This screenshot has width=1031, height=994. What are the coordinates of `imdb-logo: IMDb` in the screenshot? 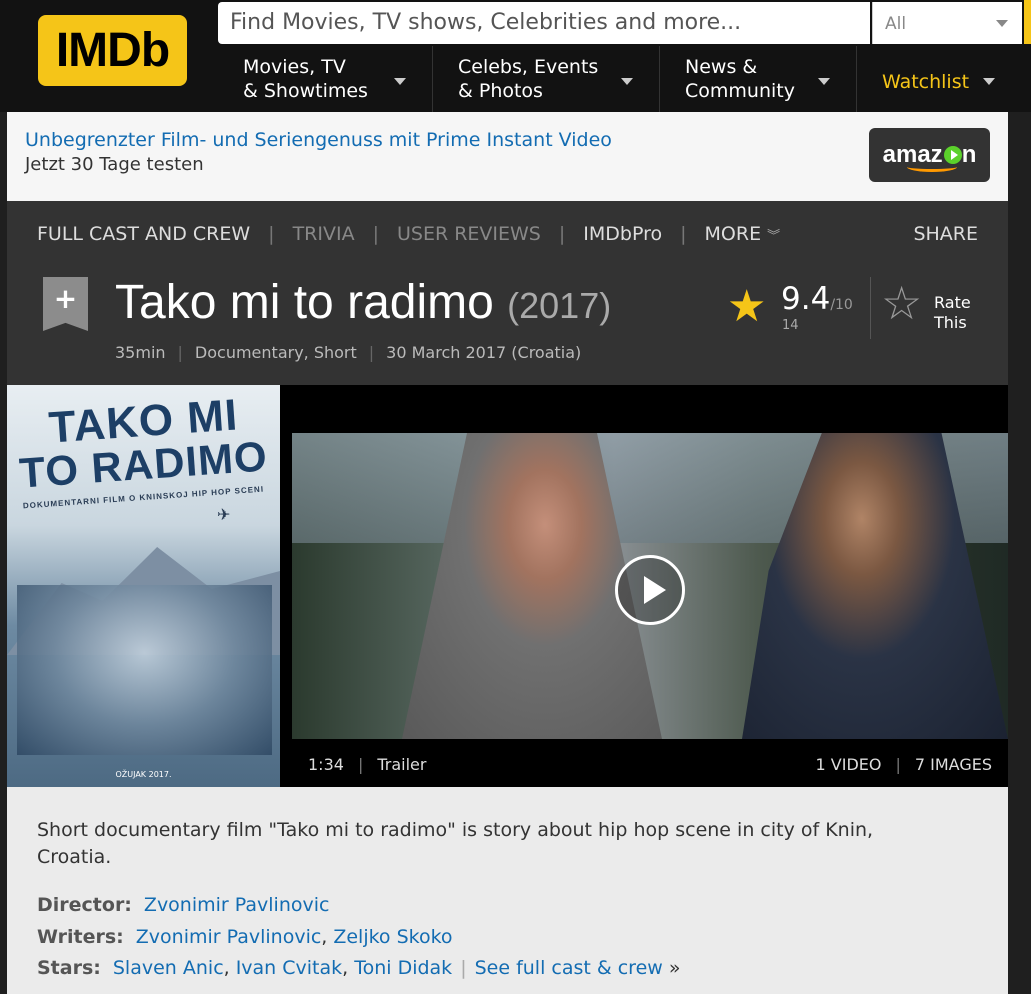 It's located at (112, 50).